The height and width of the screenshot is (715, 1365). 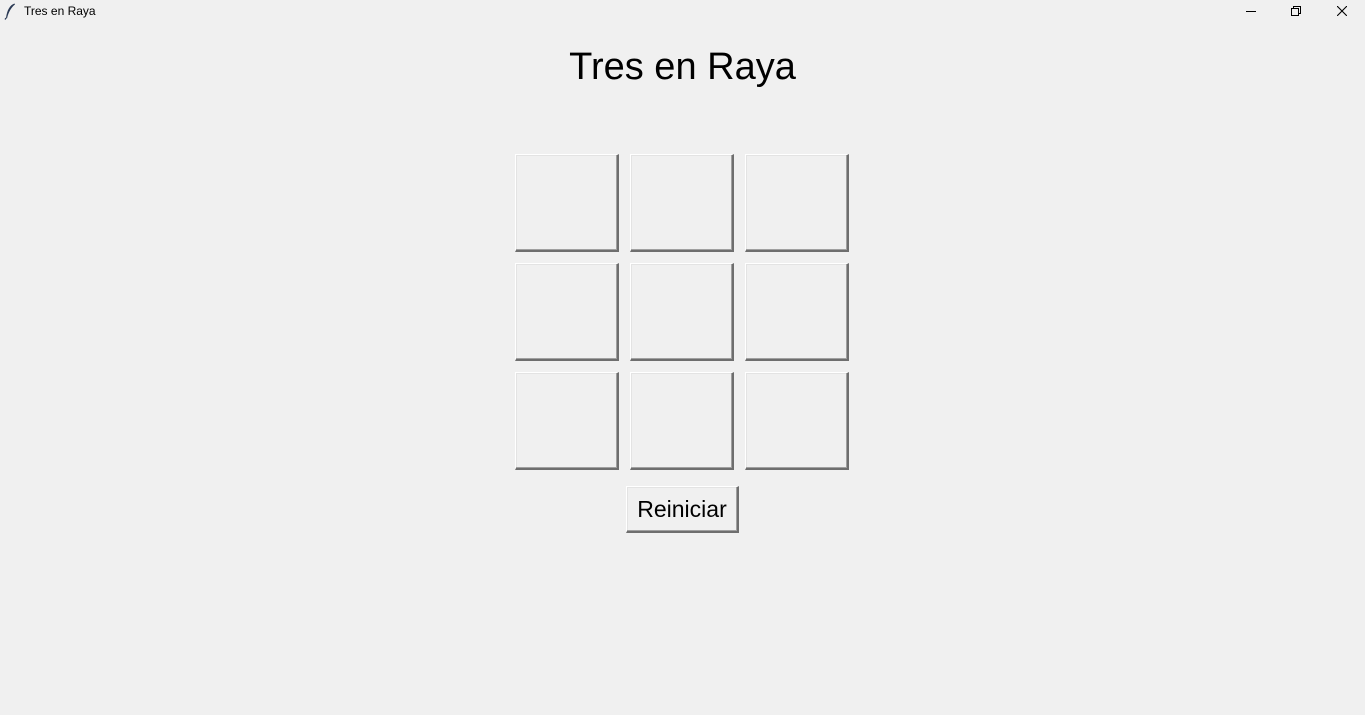 I want to click on minimize-icon, so click(x=1250, y=11).